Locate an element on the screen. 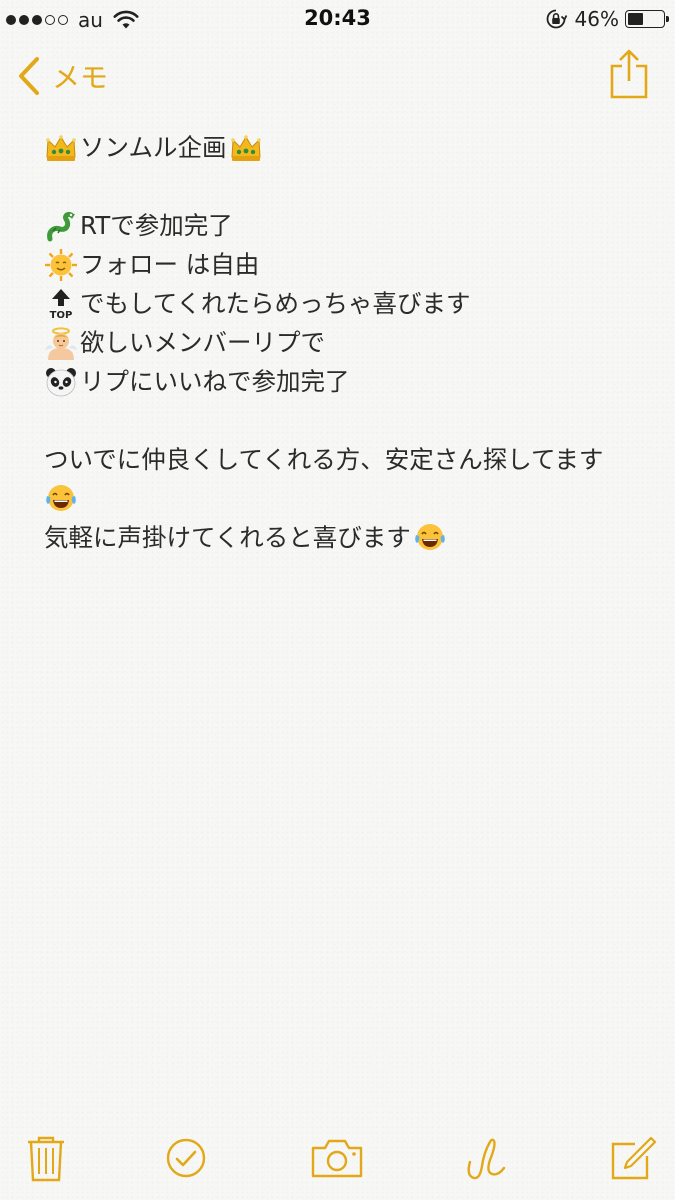  battery-nub is located at coordinates (667, 19).